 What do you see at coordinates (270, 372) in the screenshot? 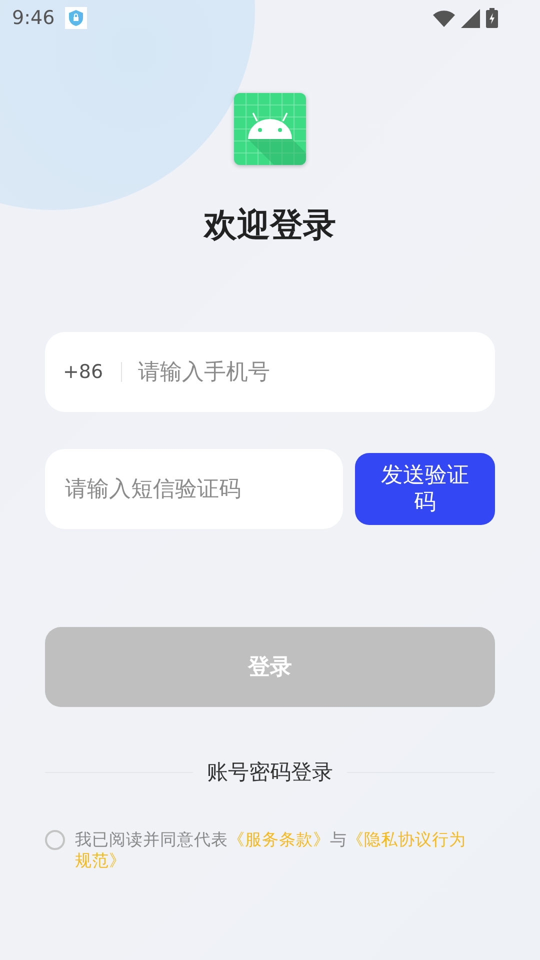
I see `phone-input-field: +86 请输入手机号` at bounding box center [270, 372].